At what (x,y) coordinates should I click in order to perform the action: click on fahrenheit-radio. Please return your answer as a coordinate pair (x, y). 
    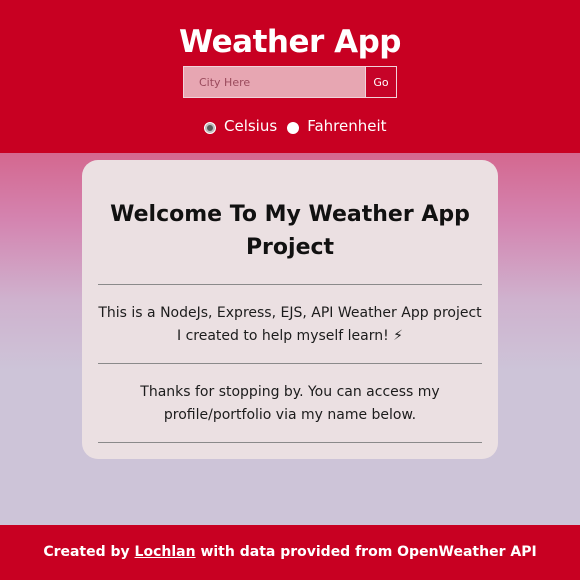
    Looking at the image, I should click on (293, 127).